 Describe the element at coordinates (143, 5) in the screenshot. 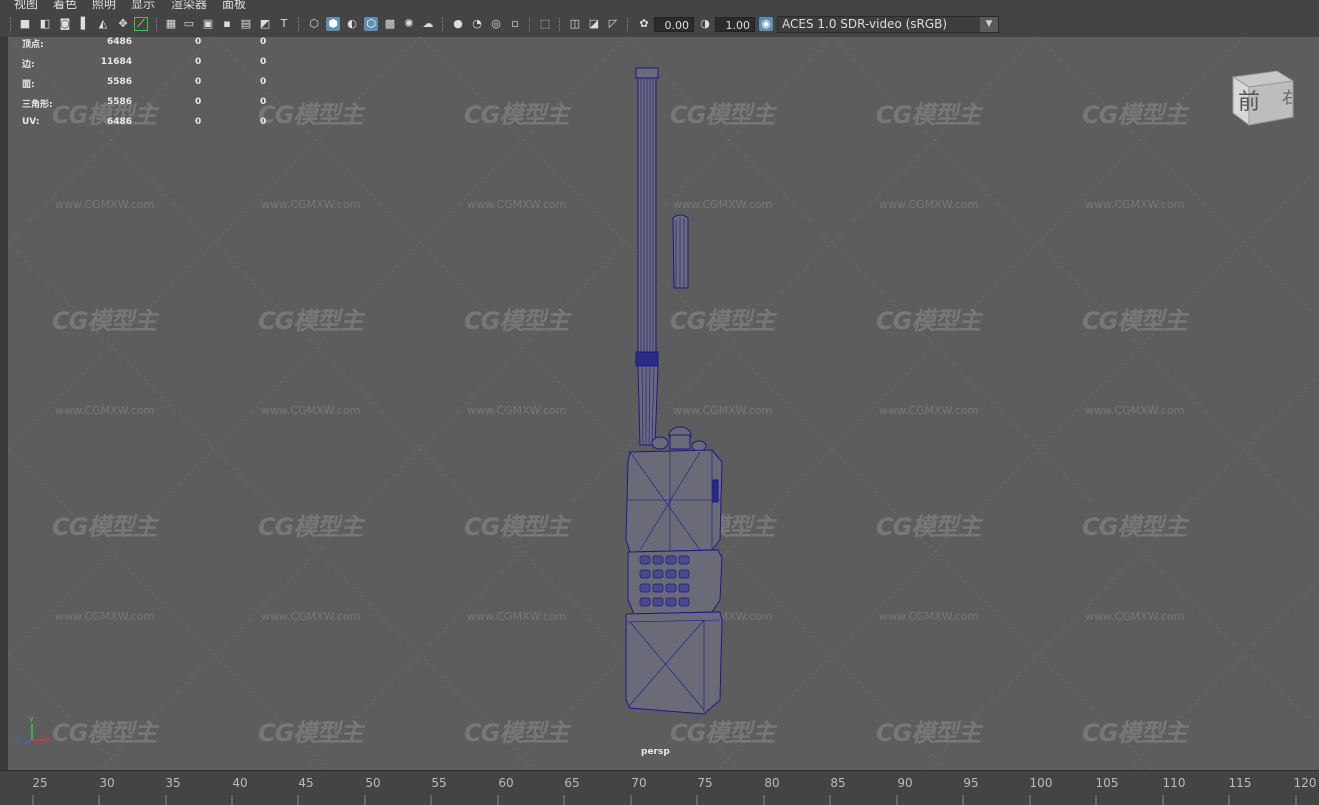

I see `menu-show: 显示` at that location.